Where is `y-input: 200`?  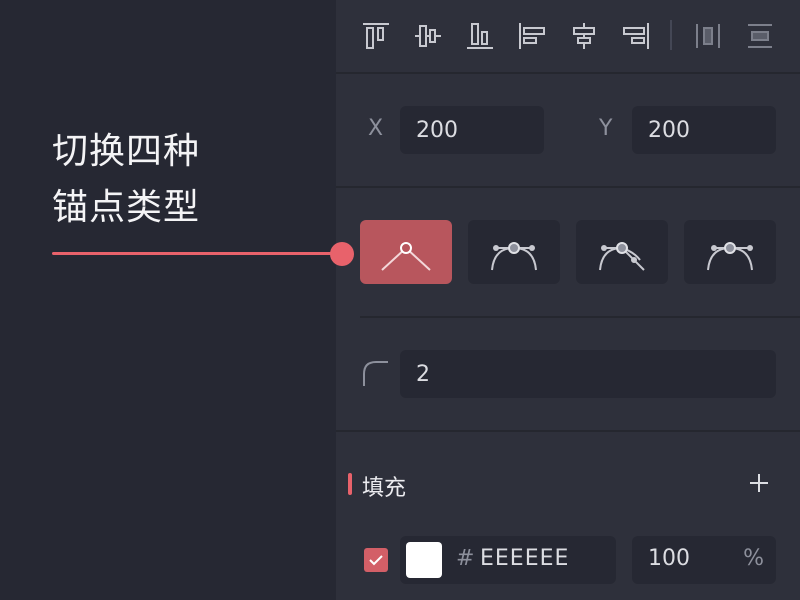 y-input: 200 is located at coordinates (704, 130).